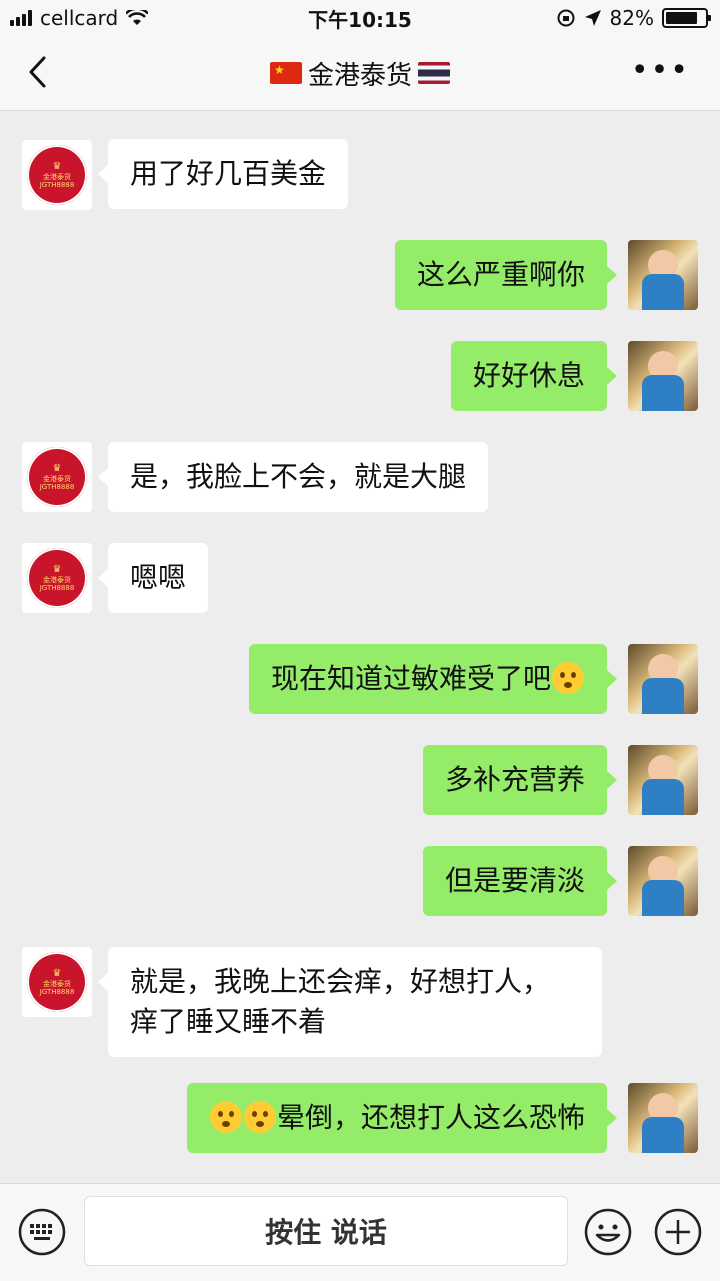 This screenshot has height=1281, width=720. Describe the element at coordinates (430, 1117) in the screenshot. I see `message-text: 晕倒，还想打人这么恐怖` at that location.